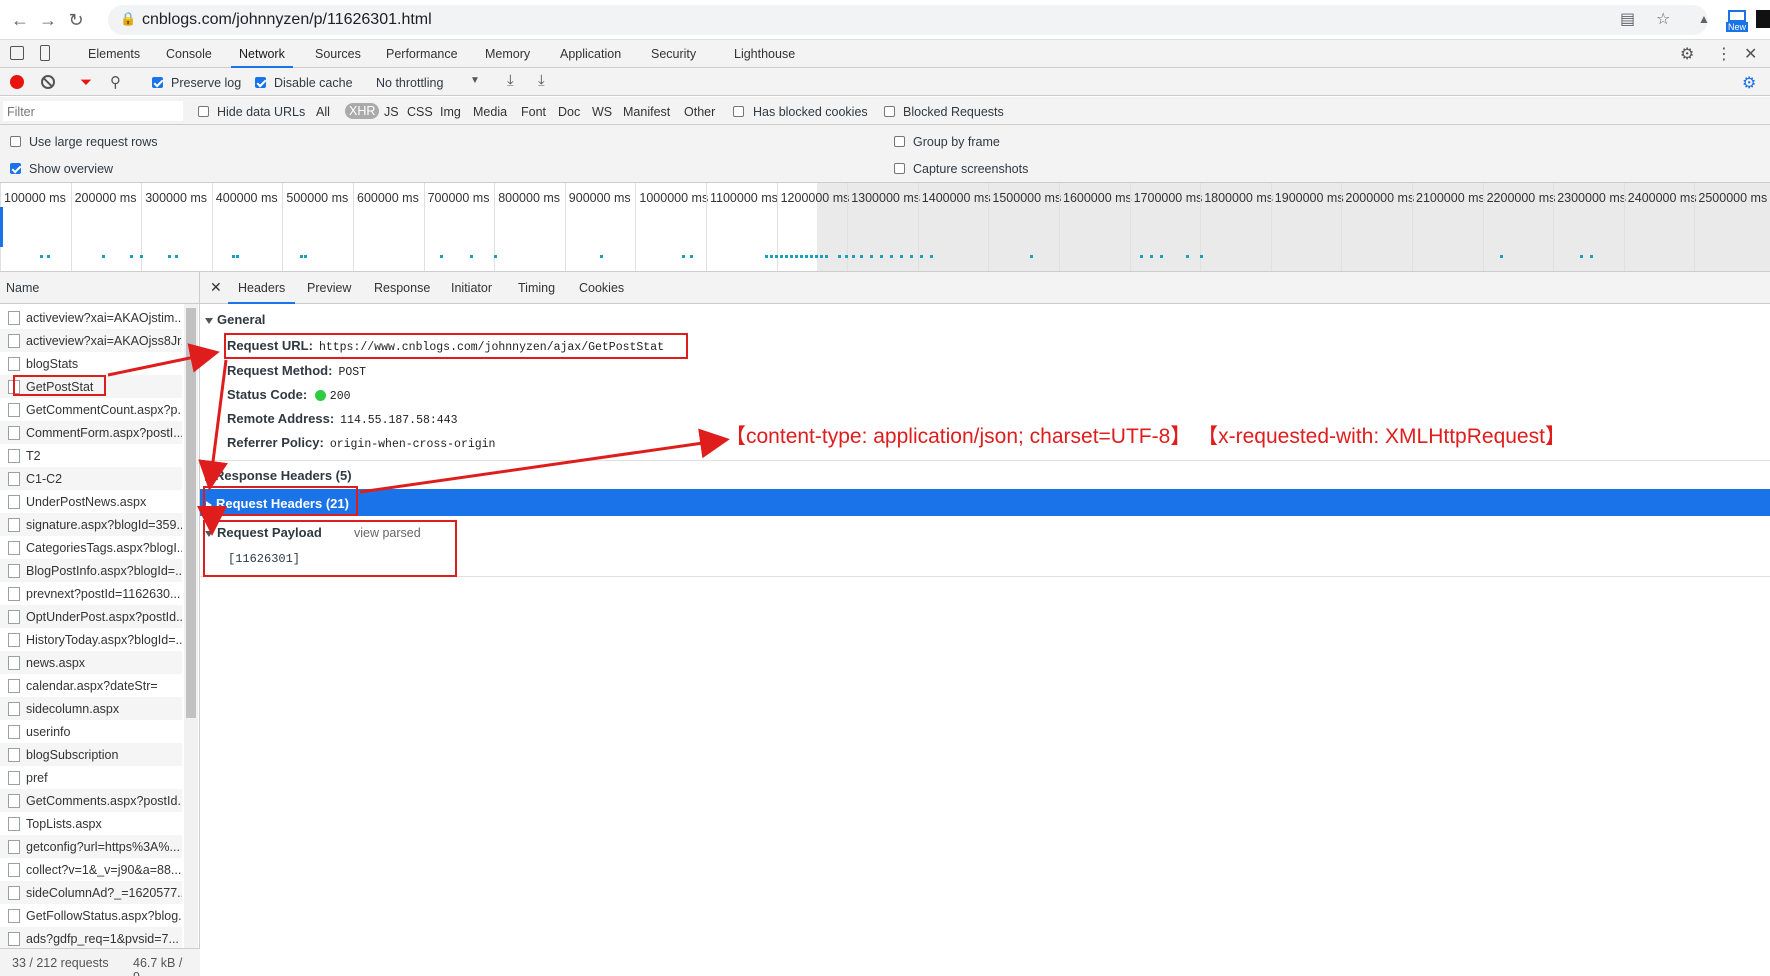 The width and height of the screenshot is (1770, 976). What do you see at coordinates (213, 425) in the screenshot?
I see `arrow-to-request-headers` at bounding box center [213, 425].